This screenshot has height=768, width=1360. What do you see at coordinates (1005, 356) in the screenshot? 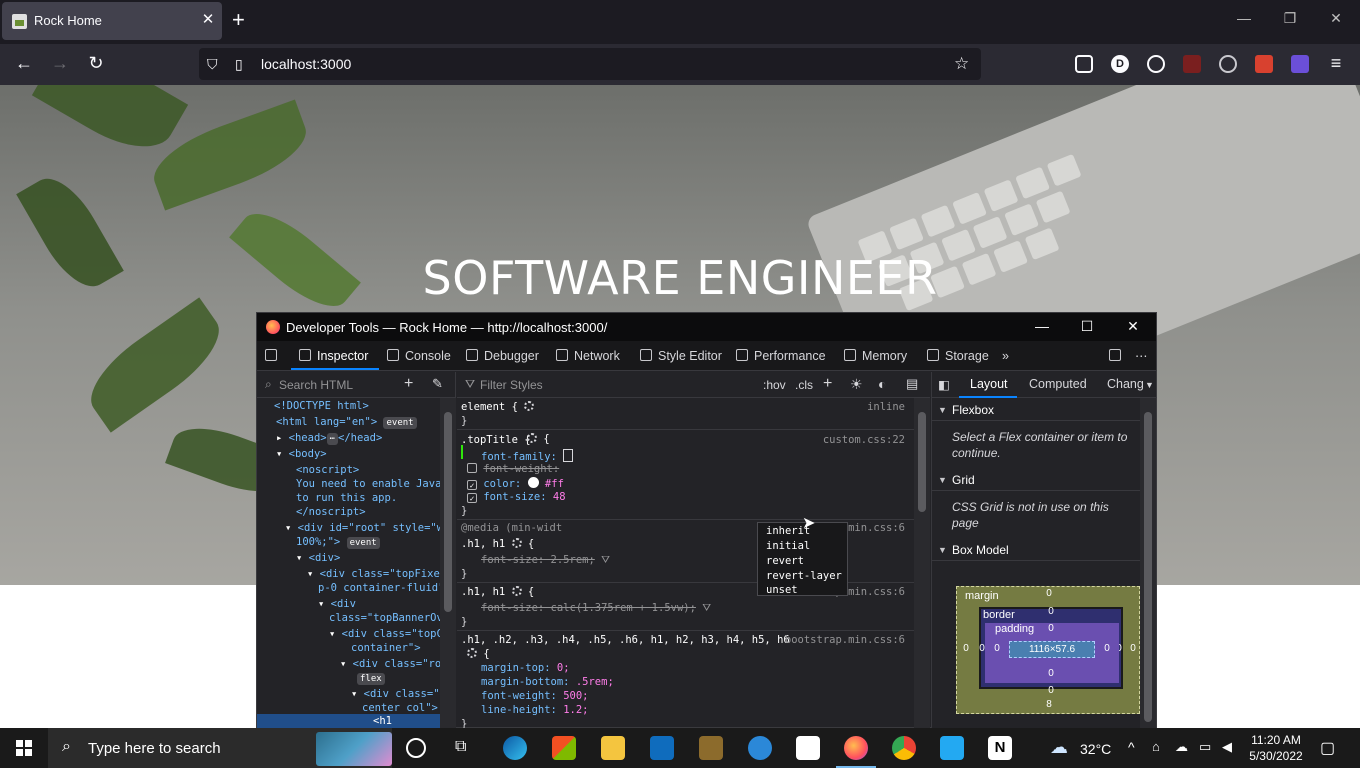
I see `more-tools-chevron-icon: »` at bounding box center [1005, 356].